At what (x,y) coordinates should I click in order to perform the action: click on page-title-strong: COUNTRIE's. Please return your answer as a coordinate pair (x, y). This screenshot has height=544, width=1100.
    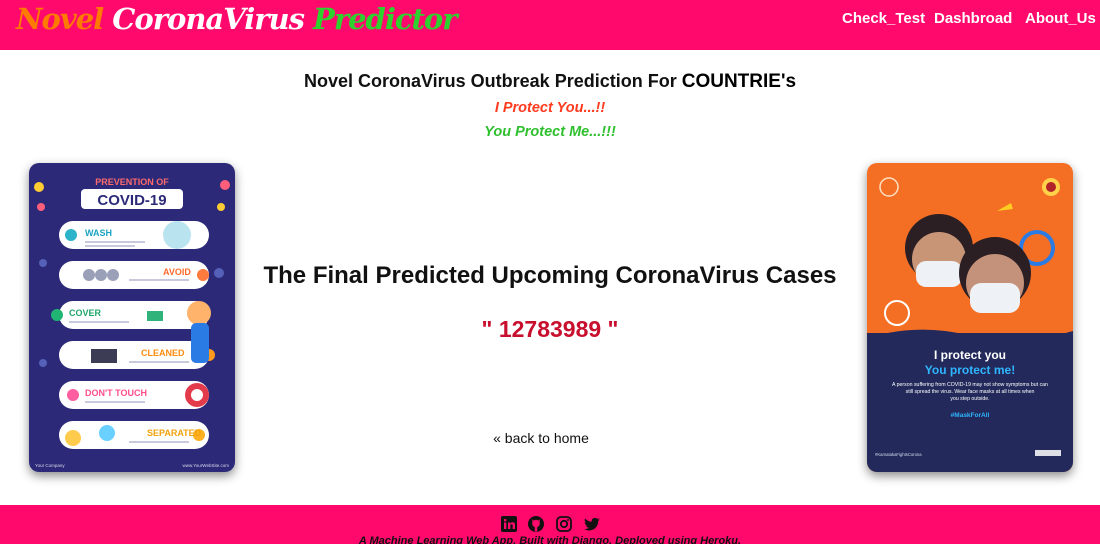
    Looking at the image, I should click on (739, 81).